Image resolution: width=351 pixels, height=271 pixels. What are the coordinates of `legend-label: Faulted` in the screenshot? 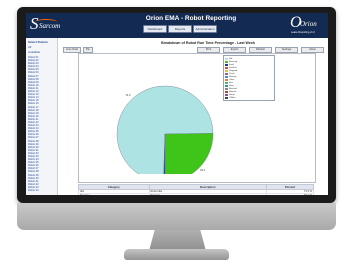 It's located at (233, 67).